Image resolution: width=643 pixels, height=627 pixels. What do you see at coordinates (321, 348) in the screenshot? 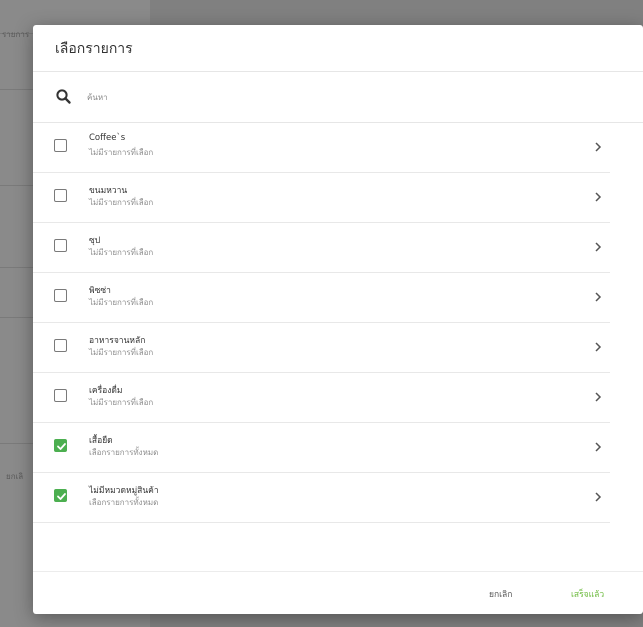
I see `list-item: อาหารจานหลัก ไม่มีรายการที่เลือก` at bounding box center [321, 348].